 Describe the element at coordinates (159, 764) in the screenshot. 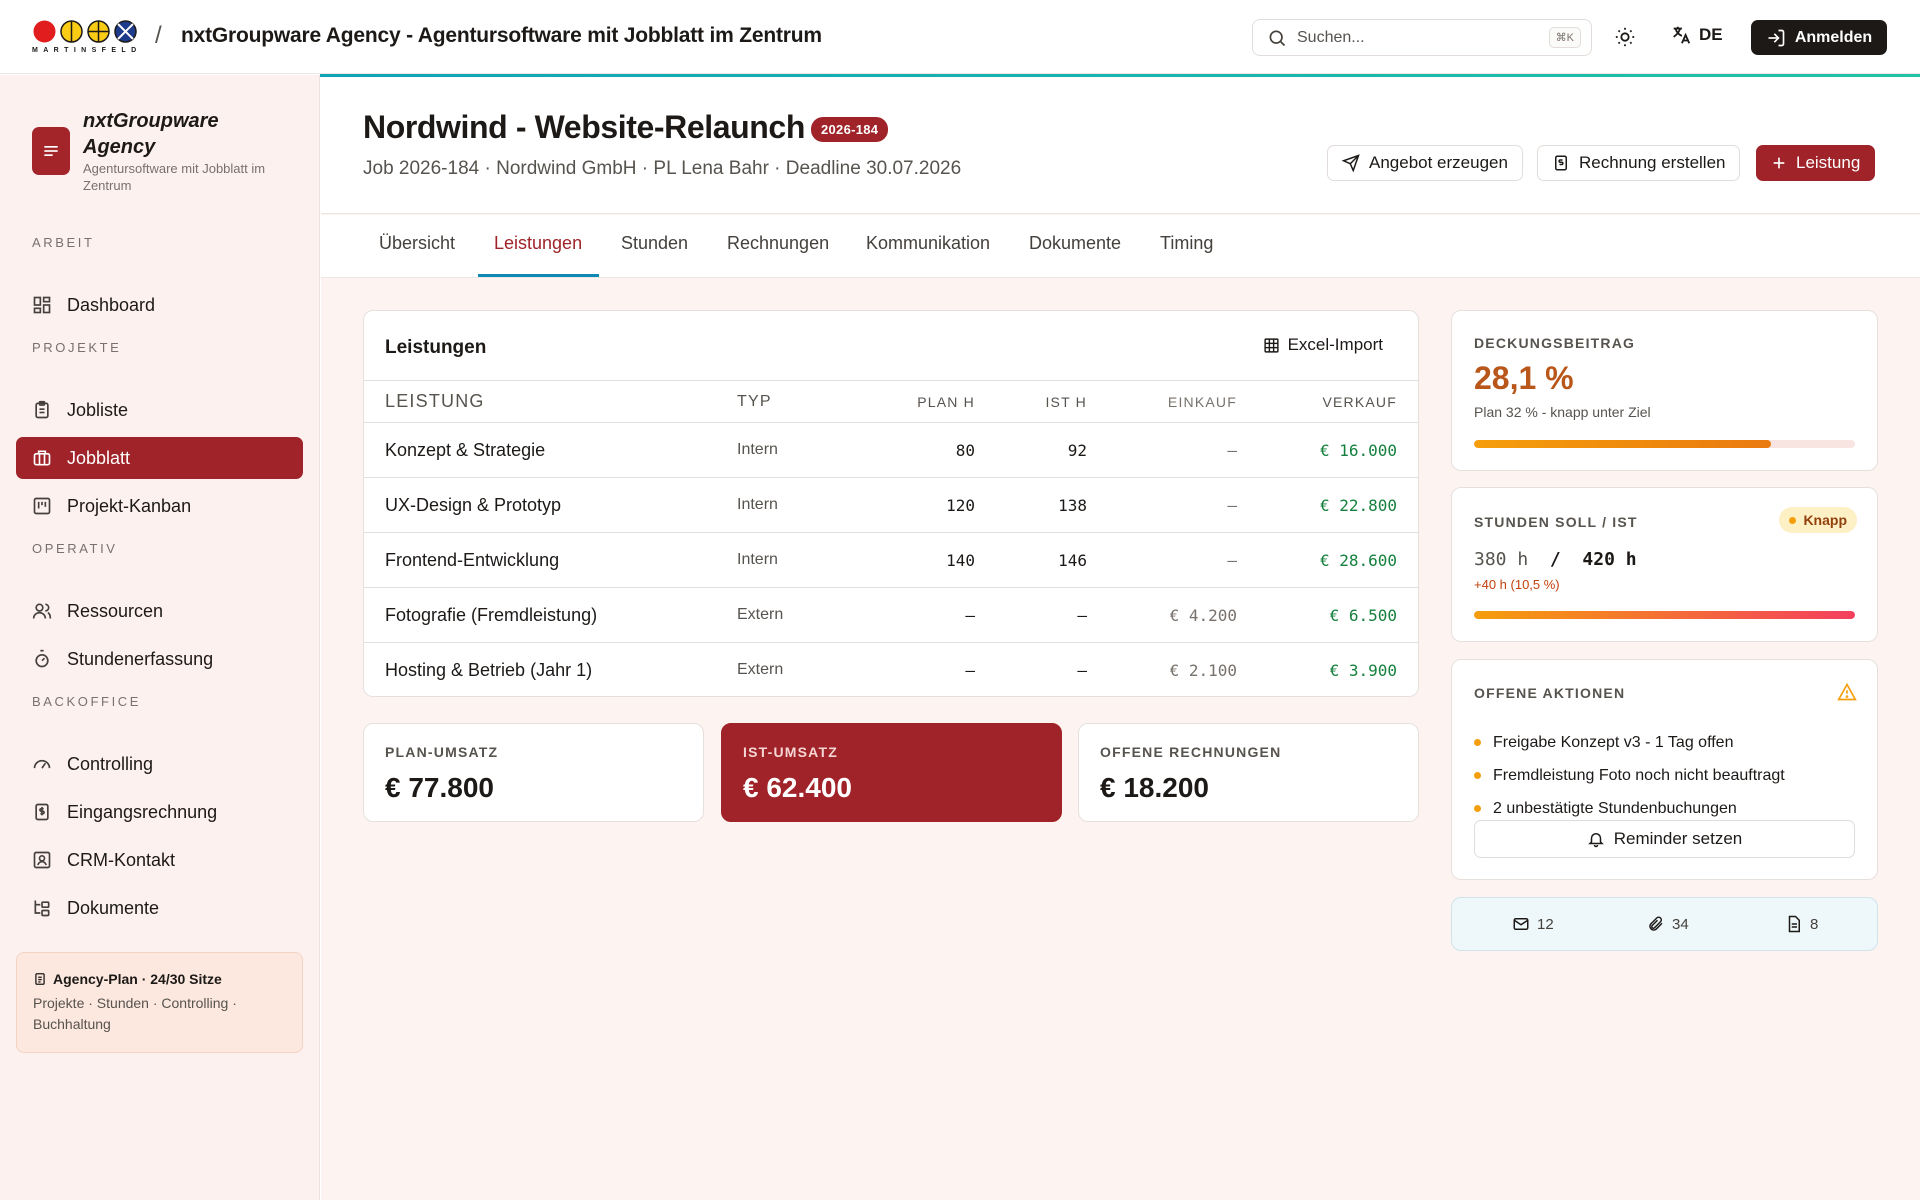

I see `nav-item-controlling: Controlling` at that location.